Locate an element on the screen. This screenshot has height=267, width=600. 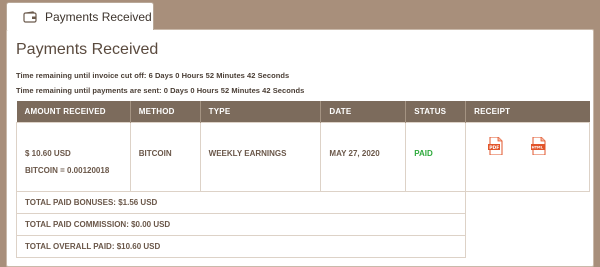
header-method: METHOD is located at coordinates (165, 111).